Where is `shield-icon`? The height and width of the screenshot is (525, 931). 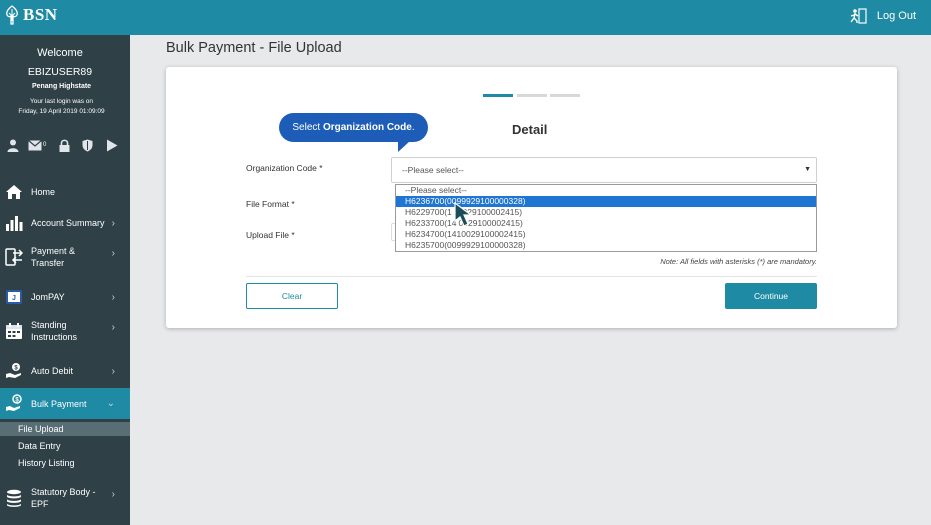 shield-icon is located at coordinates (87, 145).